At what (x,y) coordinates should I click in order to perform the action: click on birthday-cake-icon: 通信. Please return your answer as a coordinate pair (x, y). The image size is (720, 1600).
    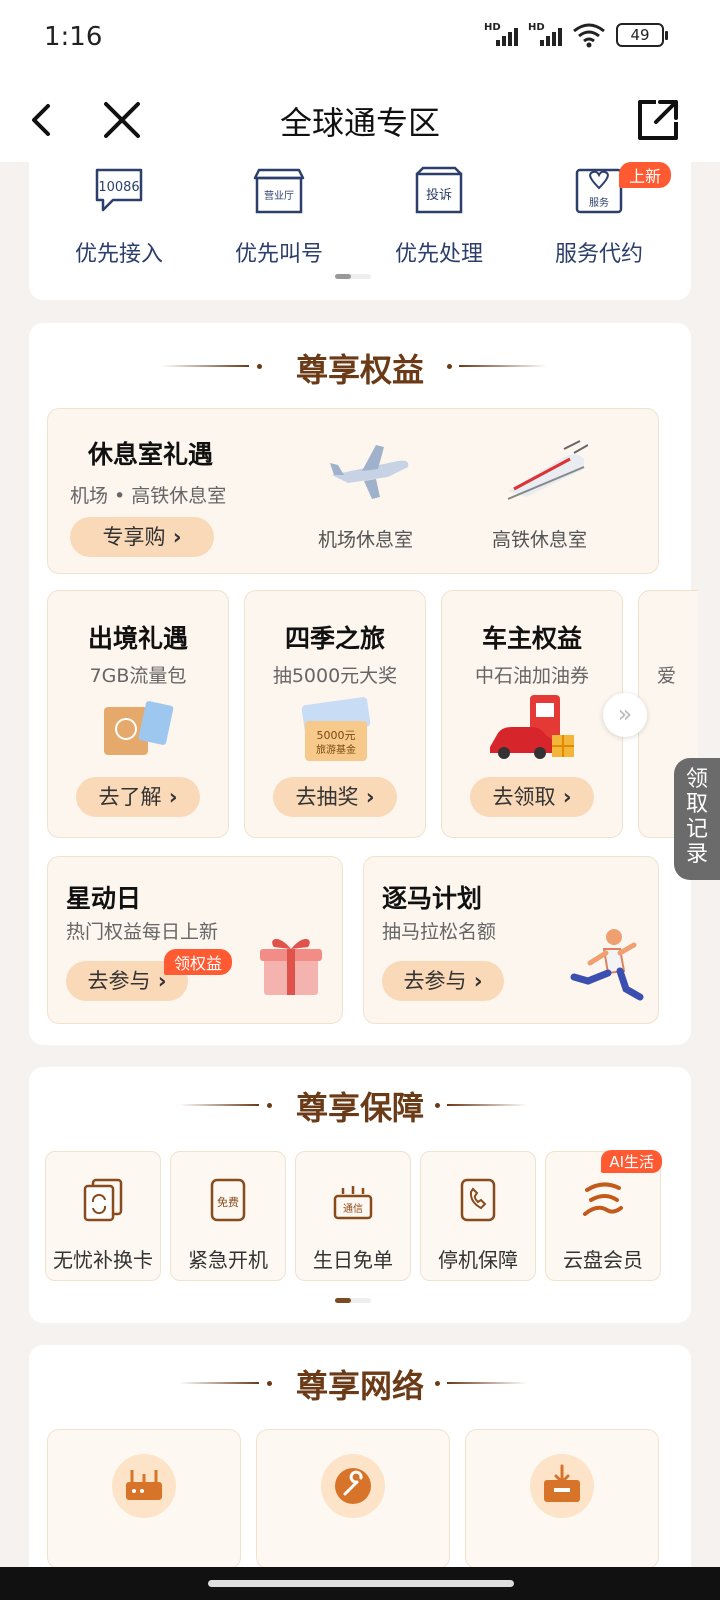
    Looking at the image, I should click on (353, 1203).